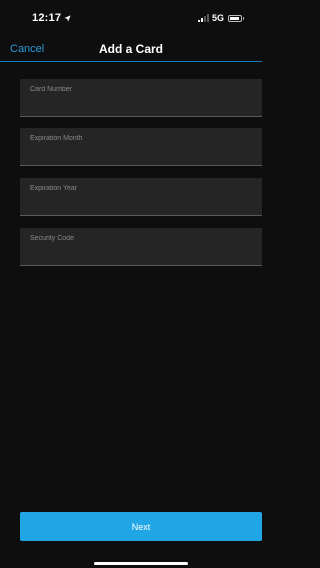 The width and height of the screenshot is (320, 568). What do you see at coordinates (141, 526) in the screenshot?
I see `next-button: Next` at bounding box center [141, 526].